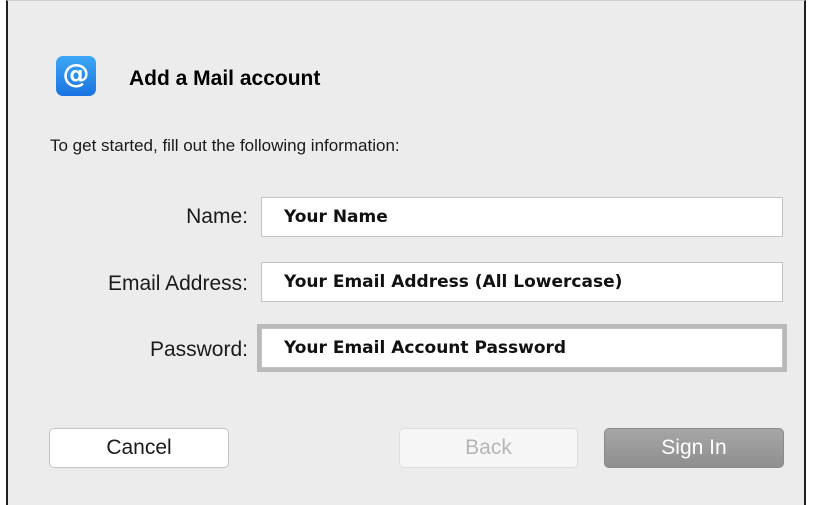  What do you see at coordinates (336, 217) in the screenshot?
I see `name-field-value: Your Name` at bounding box center [336, 217].